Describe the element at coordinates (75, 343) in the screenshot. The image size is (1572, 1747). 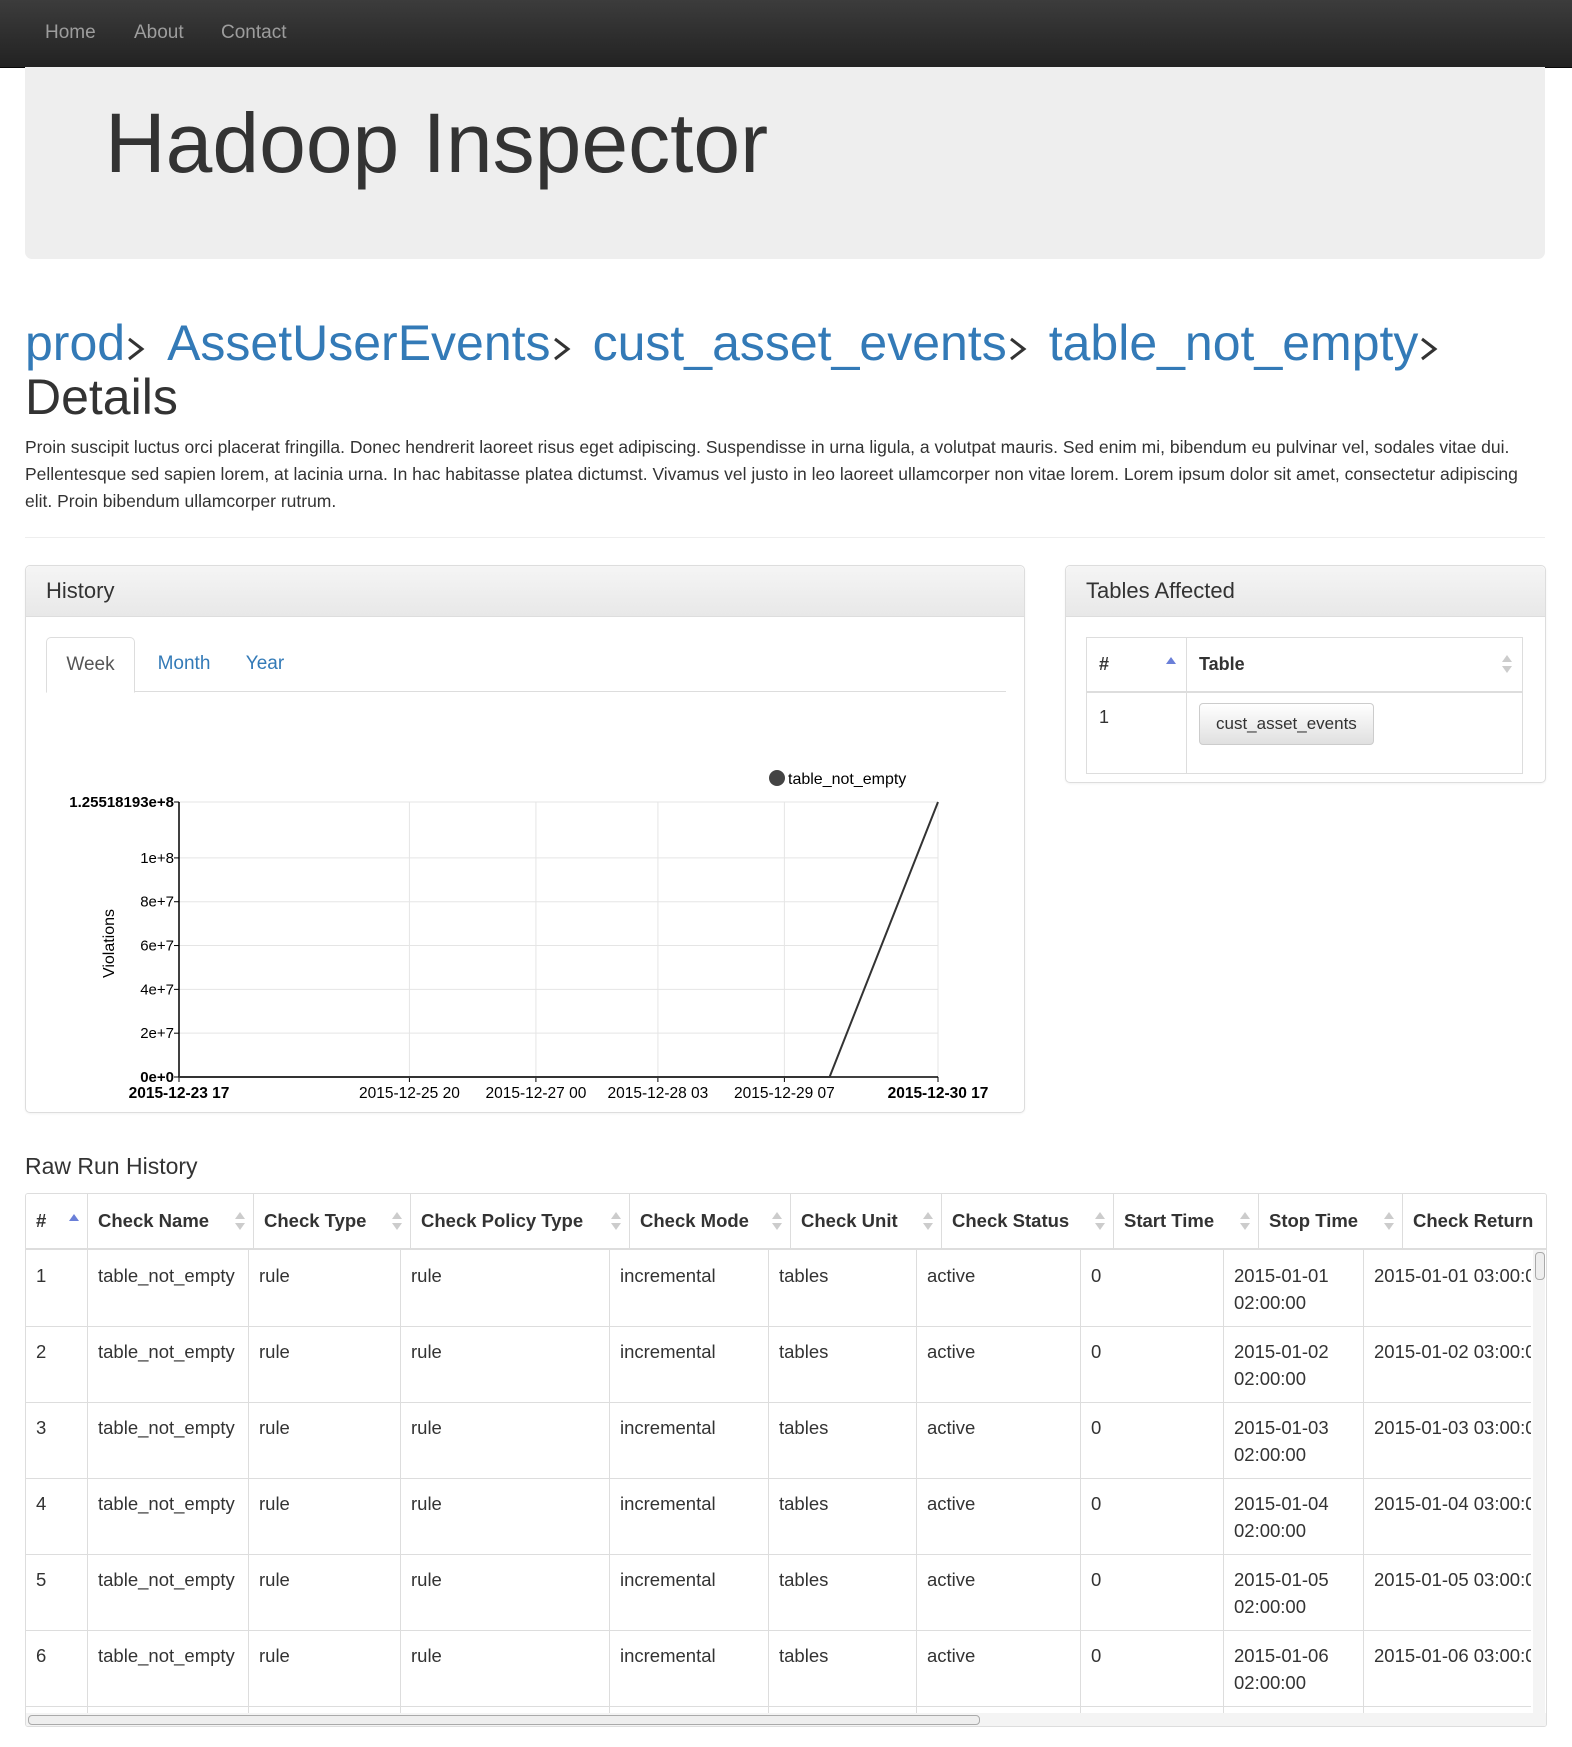
I see `breadcrumb-link-prod: prod` at that location.